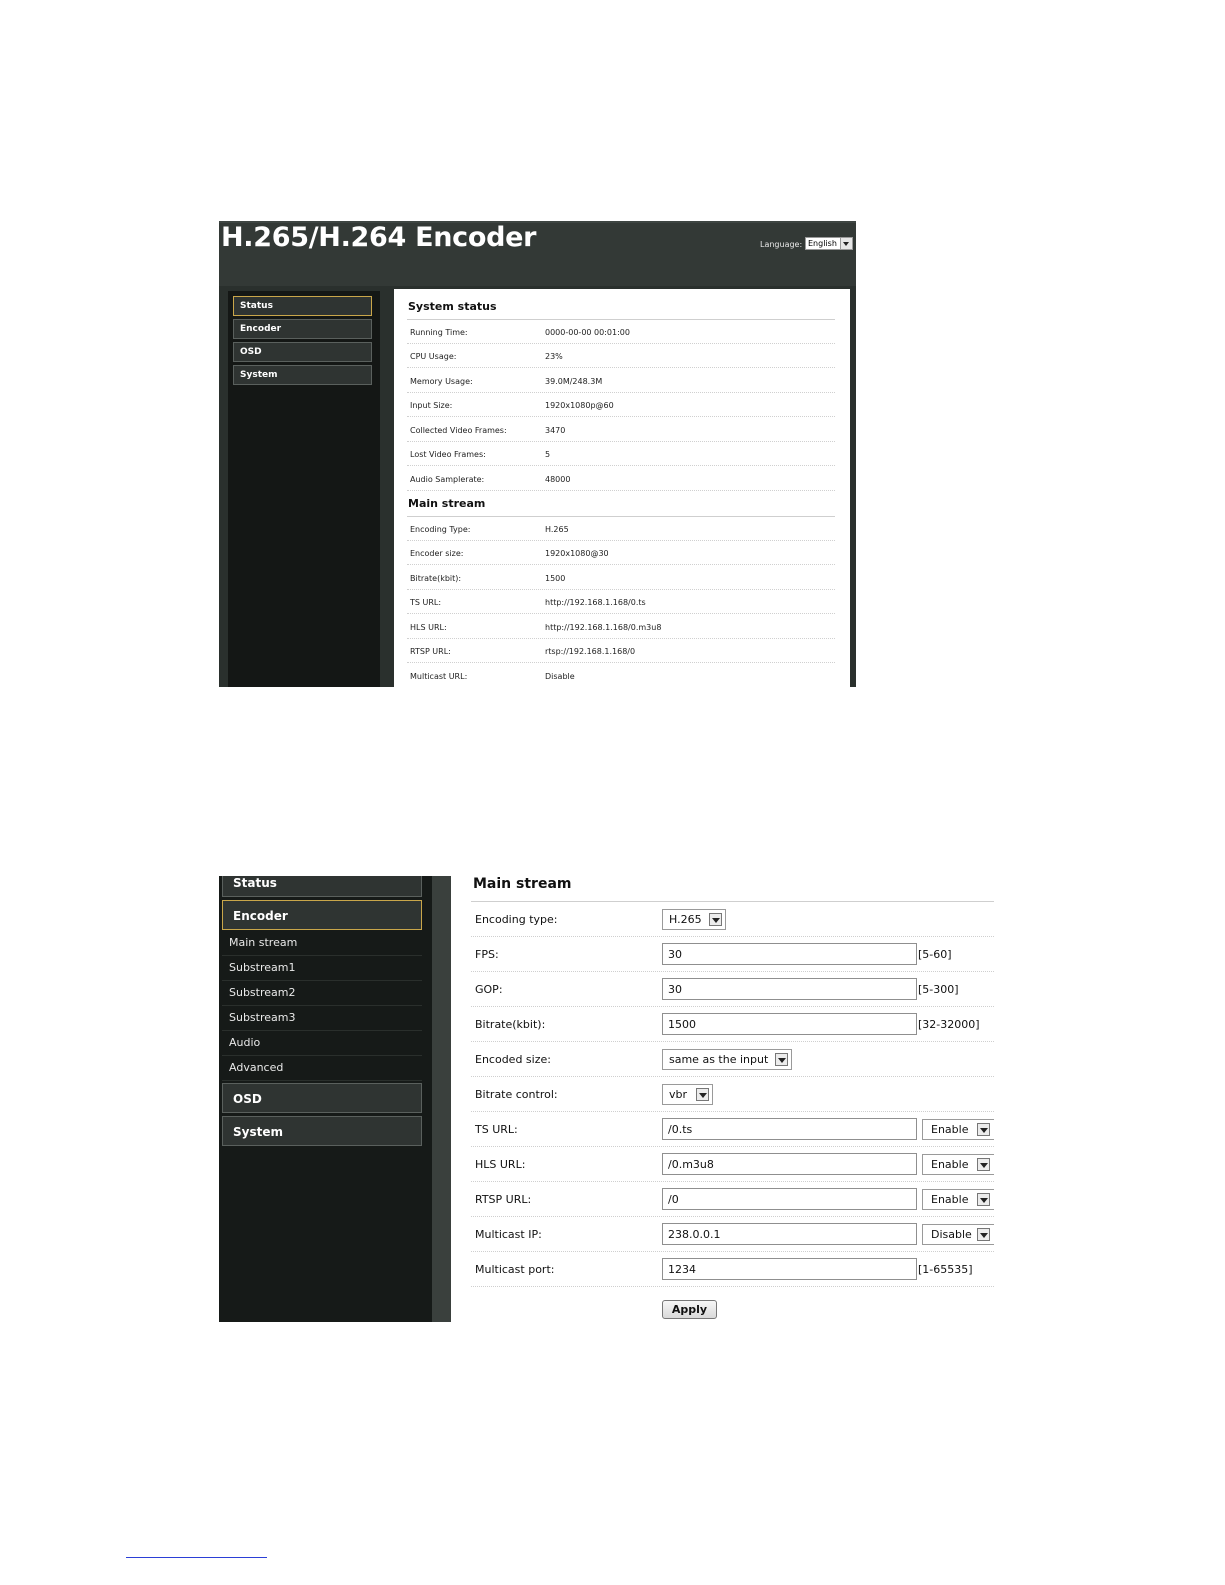 This screenshot has width=1225, height=1585. I want to click on ts-url-state-select: Enable, so click(958, 1129).